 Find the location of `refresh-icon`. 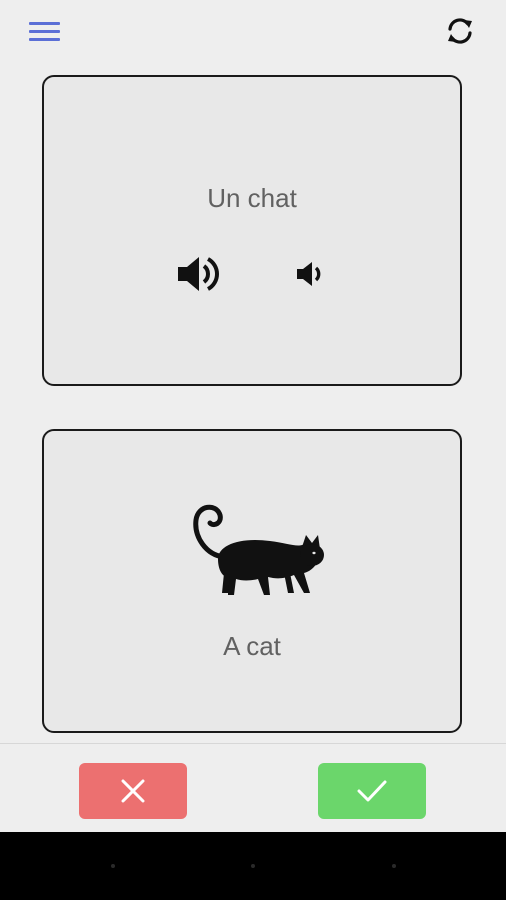

refresh-icon is located at coordinates (460, 31).